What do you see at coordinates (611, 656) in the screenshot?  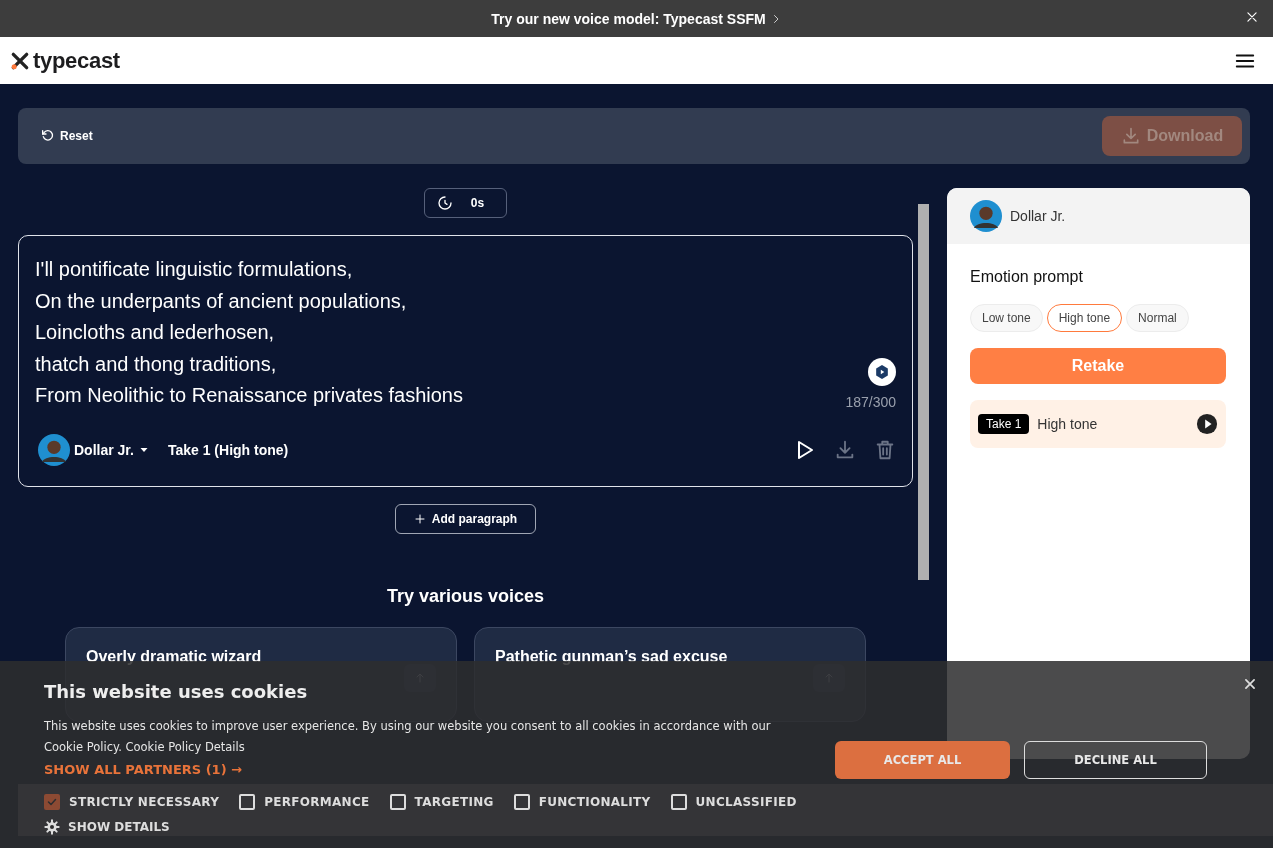 I see `voice-card-title: Pathetic gunman’s sad excuse` at bounding box center [611, 656].